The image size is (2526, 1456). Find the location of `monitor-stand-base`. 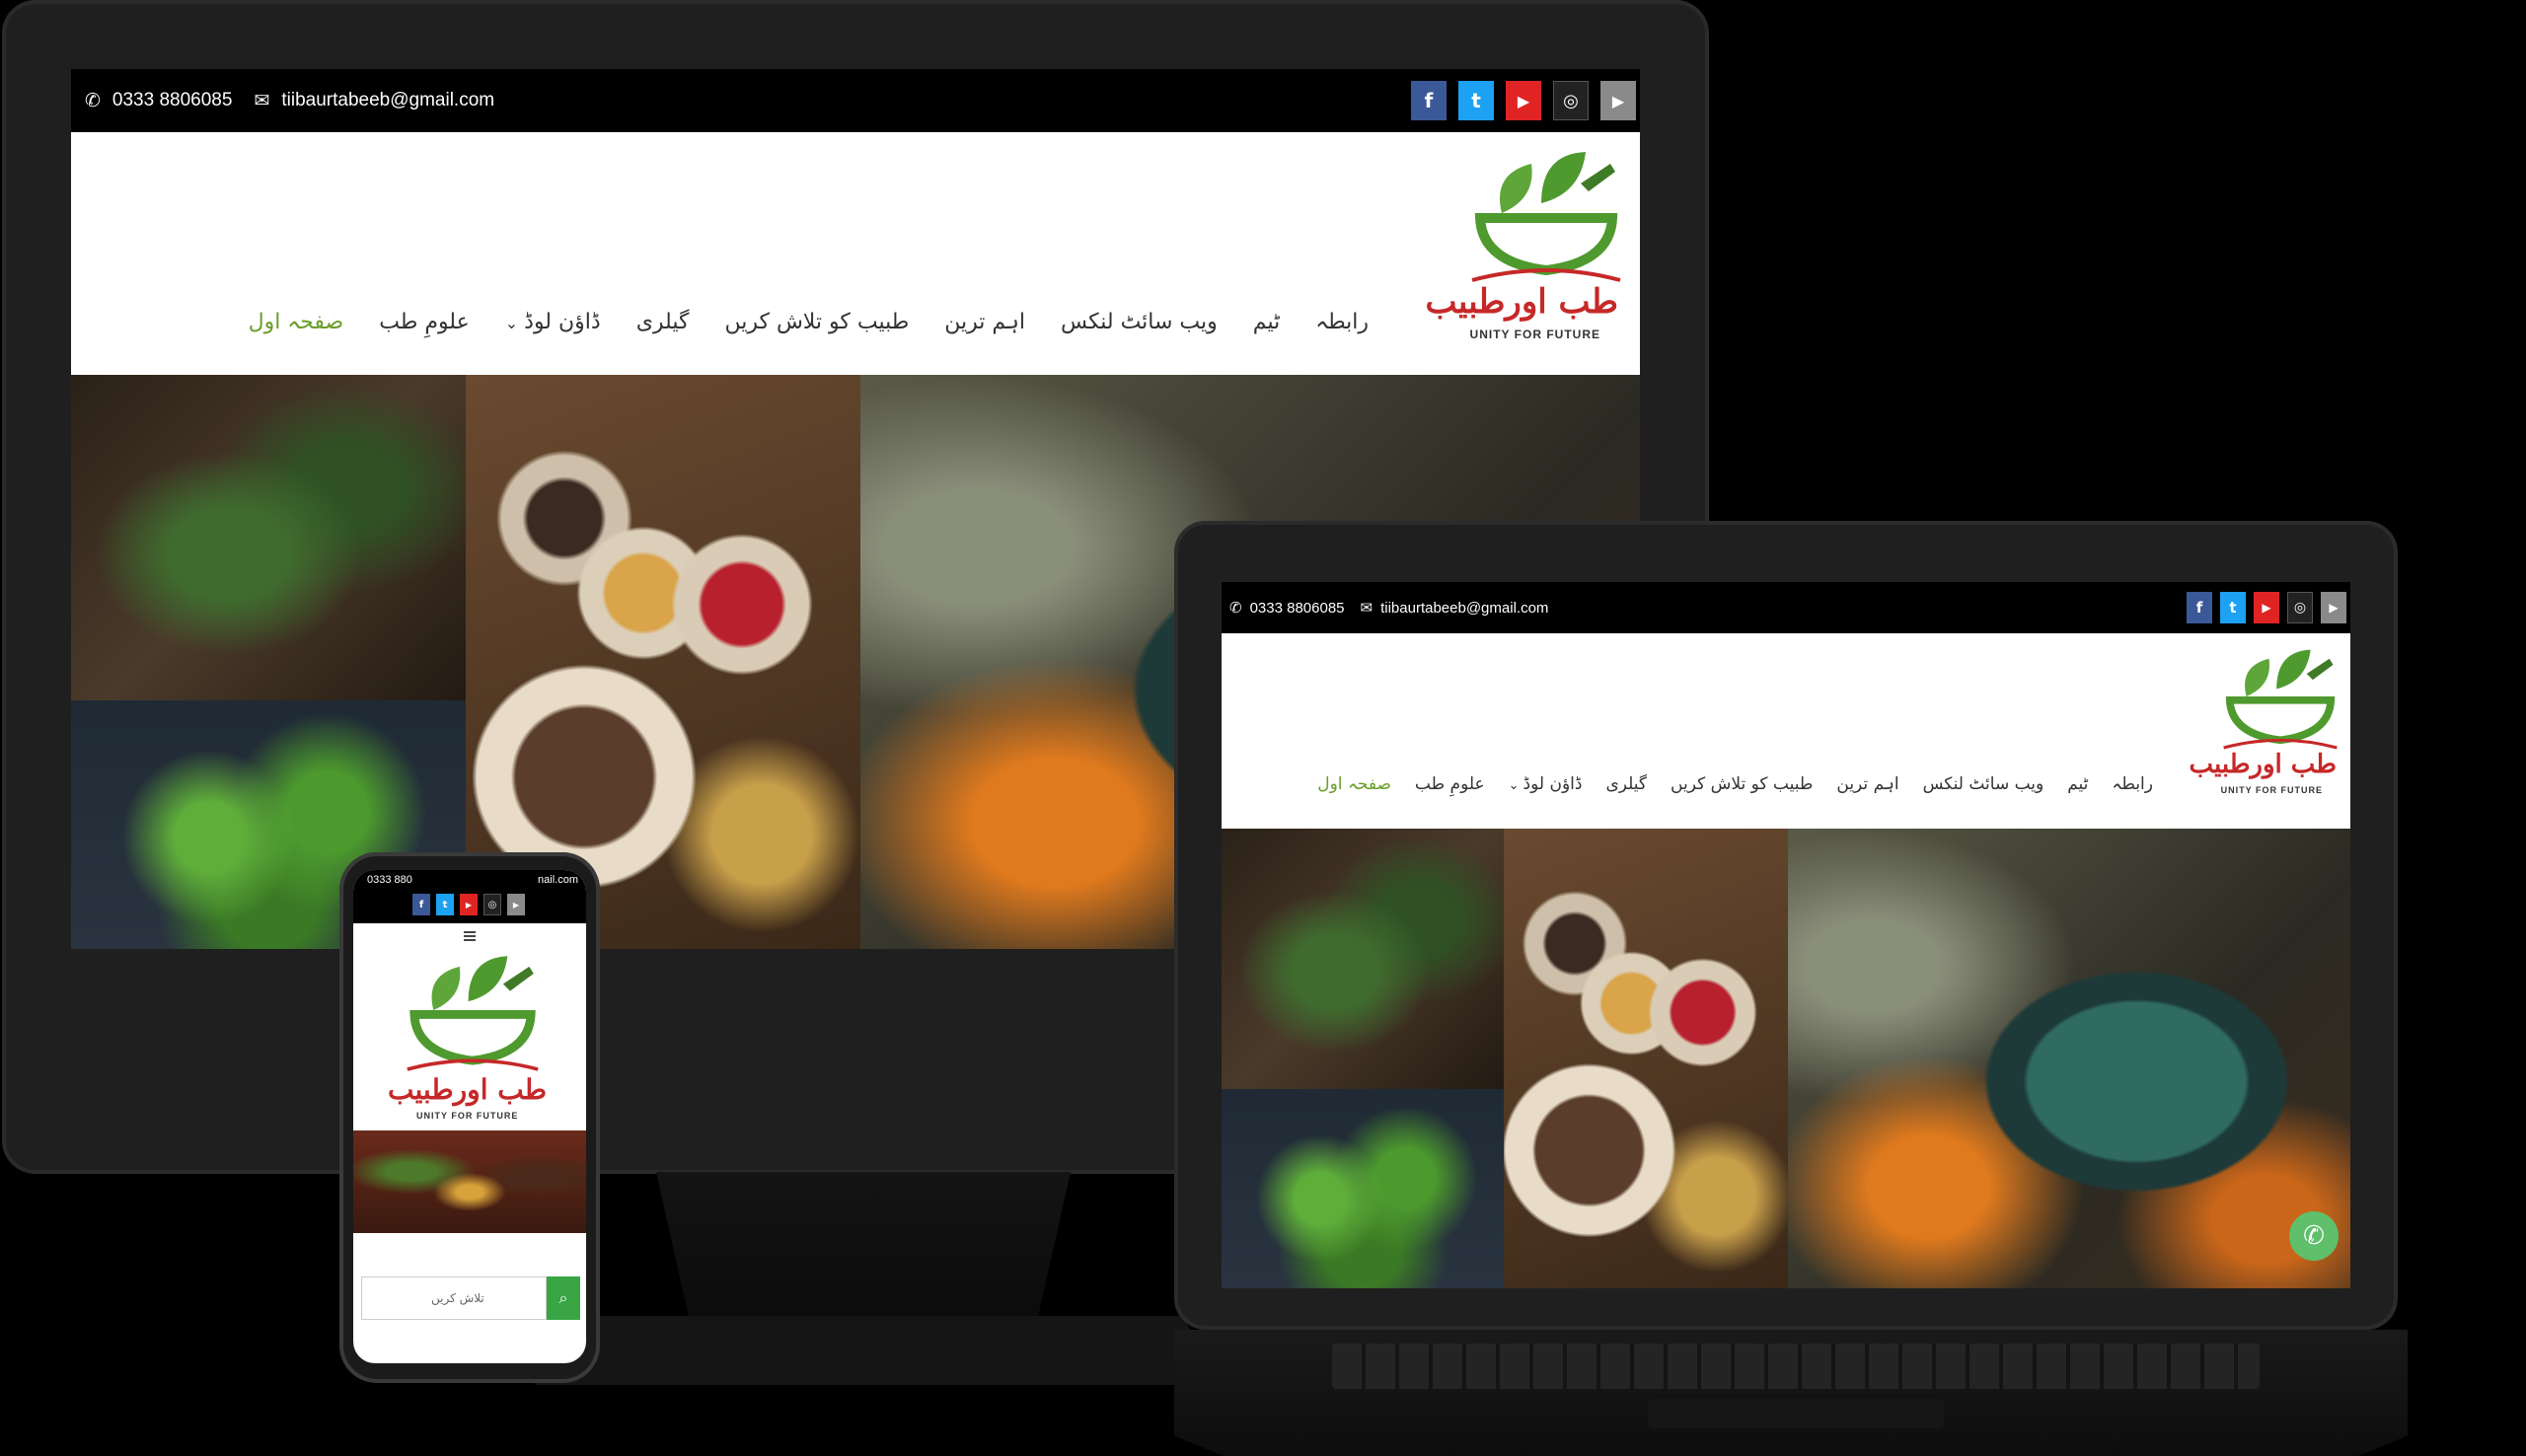

monitor-stand-base is located at coordinates (878, 1350).